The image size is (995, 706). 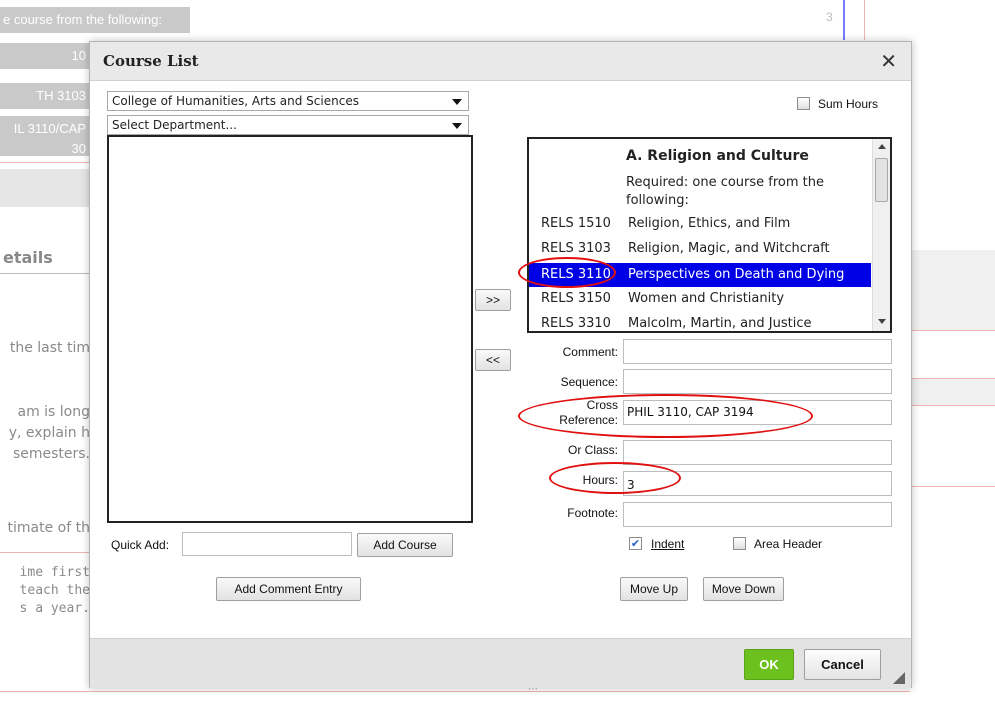 I want to click on course-code: RELS 3150, so click(x=576, y=298).